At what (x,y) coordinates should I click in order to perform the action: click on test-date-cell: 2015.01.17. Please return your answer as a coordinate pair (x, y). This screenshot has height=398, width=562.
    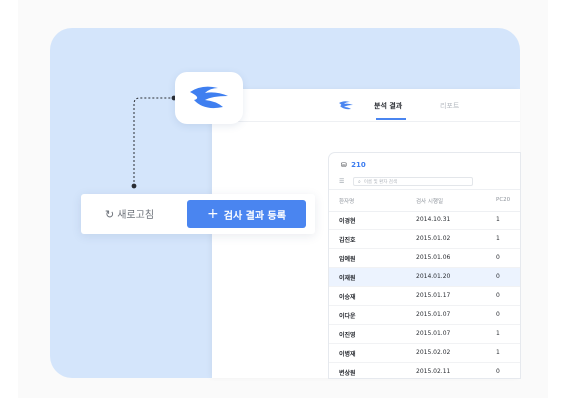
    Looking at the image, I should click on (433, 295).